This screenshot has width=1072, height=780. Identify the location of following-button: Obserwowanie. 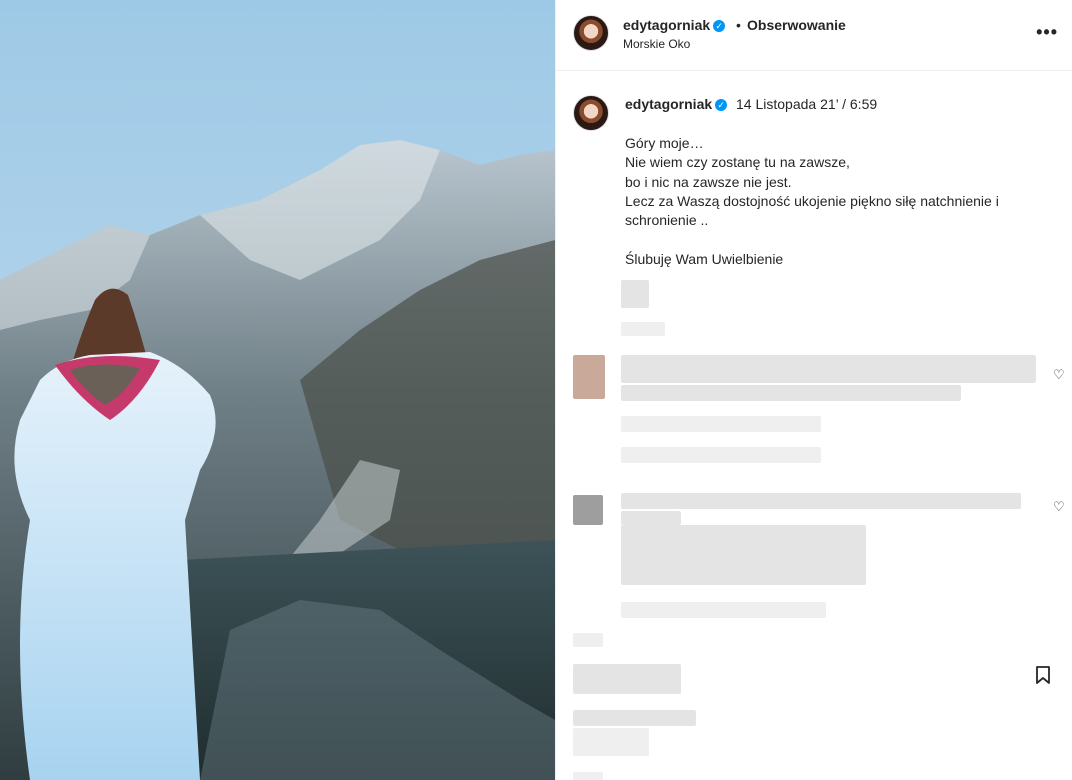
(796, 25).